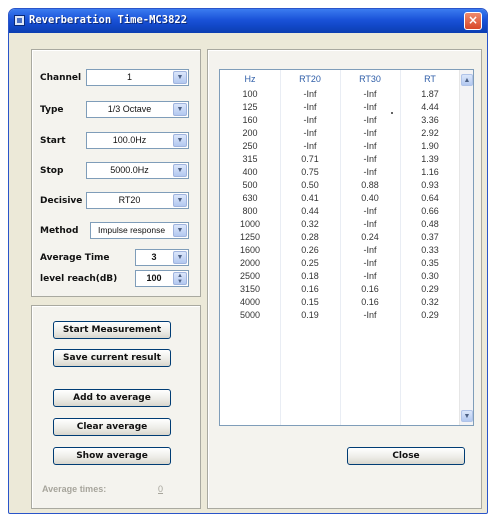 The height and width of the screenshot is (518, 495). Describe the element at coordinates (370, 198) in the screenshot. I see `cell-rt30: 0.40` at that location.